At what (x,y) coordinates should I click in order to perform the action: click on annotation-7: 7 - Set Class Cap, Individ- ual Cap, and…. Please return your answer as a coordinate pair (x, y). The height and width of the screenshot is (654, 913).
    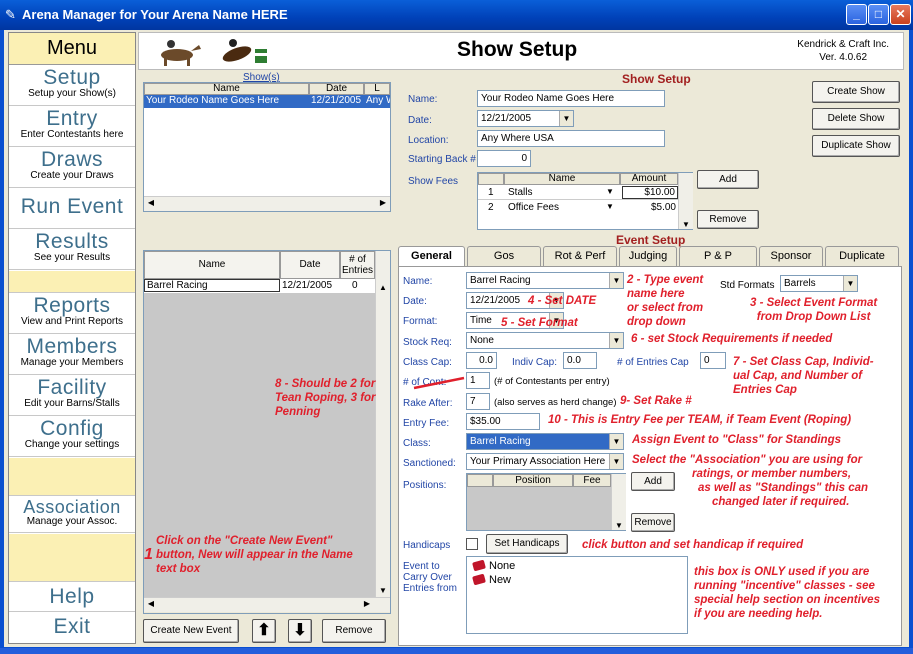
    Looking at the image, I should click on (803, 376).